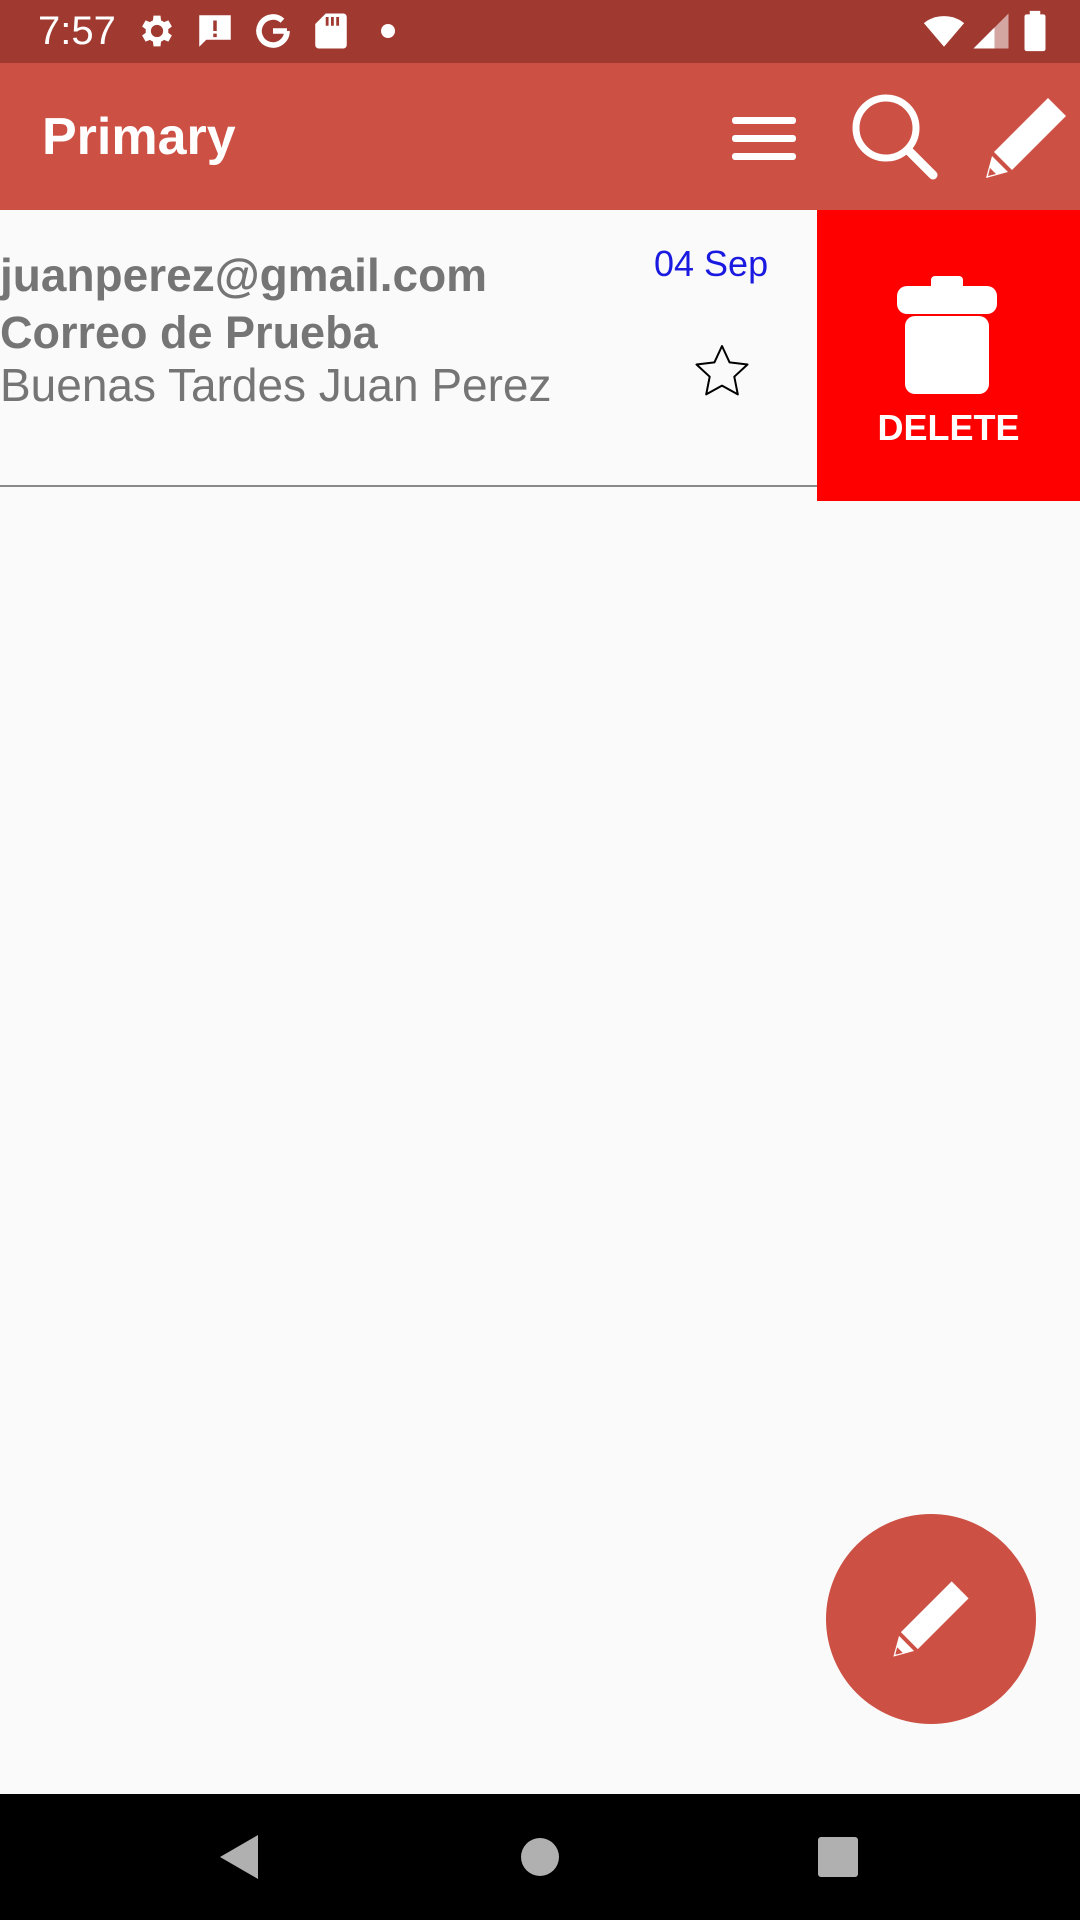 The image size is (1080, 1920). I want to click on google-icon, so click(273, 31).